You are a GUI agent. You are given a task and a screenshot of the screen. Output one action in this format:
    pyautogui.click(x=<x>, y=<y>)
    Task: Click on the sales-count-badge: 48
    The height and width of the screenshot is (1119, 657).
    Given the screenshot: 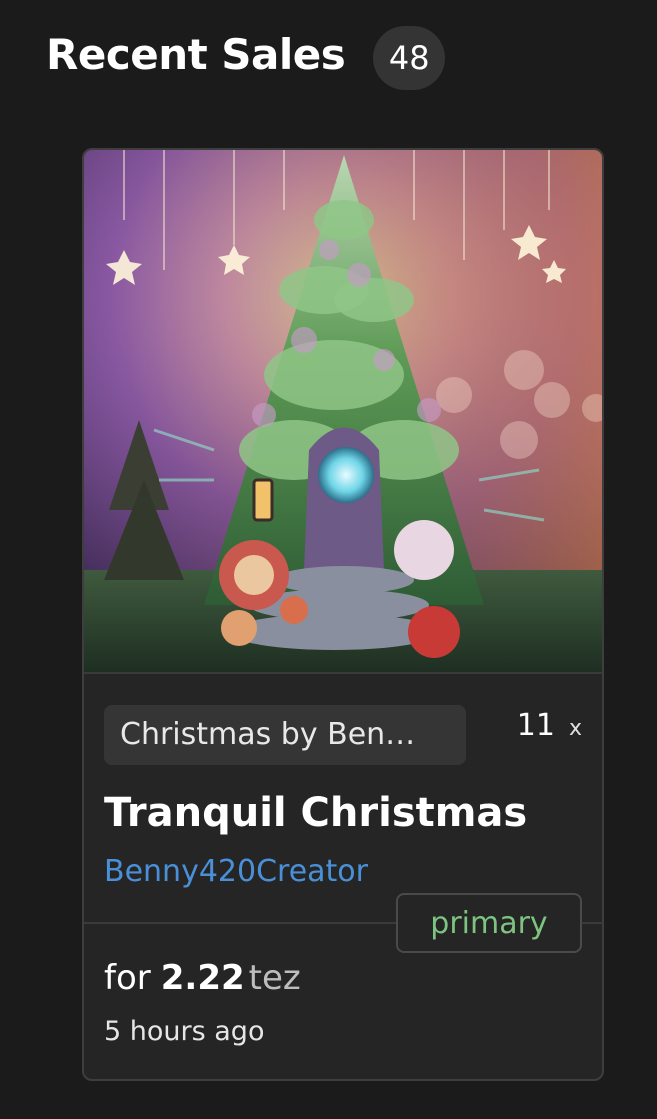 What is the action you would take?
    pyautogui.click(x=409, y=58)
    